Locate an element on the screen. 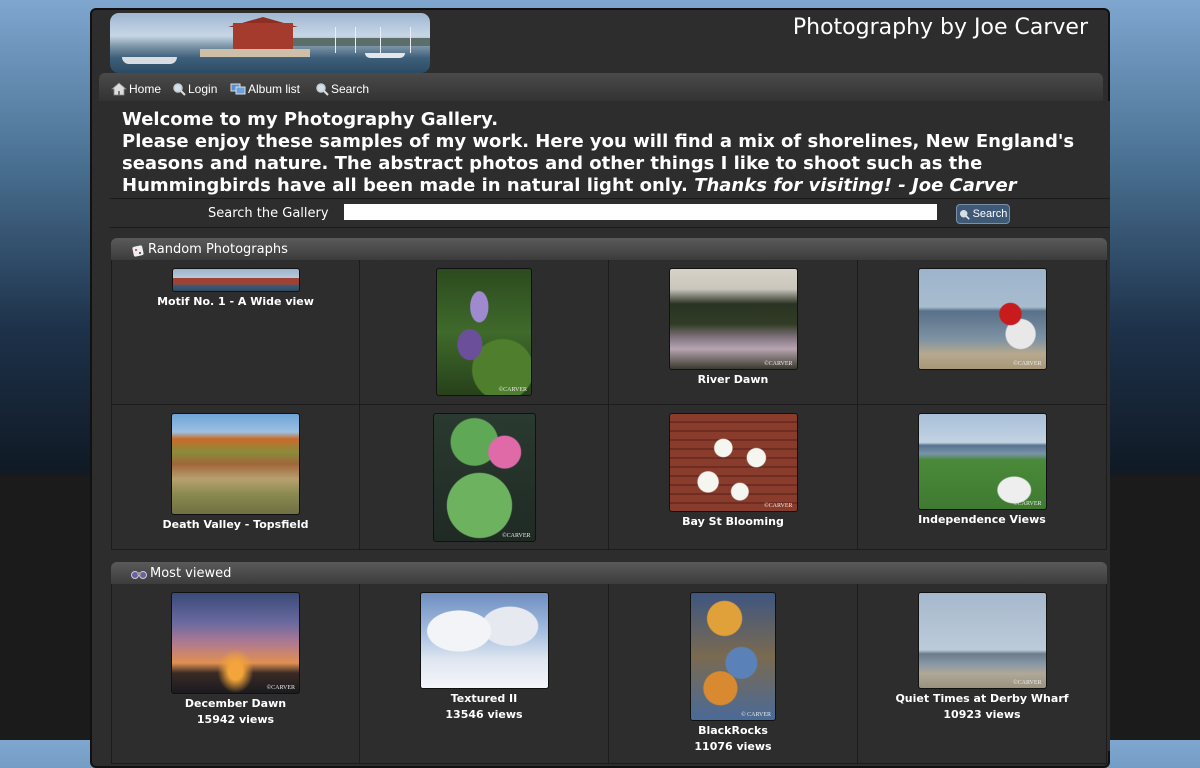 The image size is (1200, 768). photo-cell: Motif No. 1 - A Wide view is located at coordinates (235, 332).